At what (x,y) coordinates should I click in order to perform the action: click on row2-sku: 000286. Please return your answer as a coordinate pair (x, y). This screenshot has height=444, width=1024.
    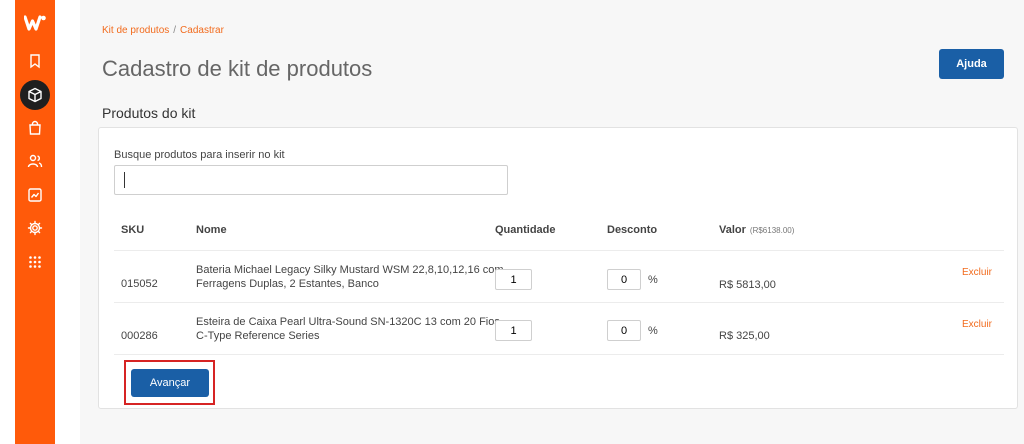
    Looking at the image, I should click on (139, 336).